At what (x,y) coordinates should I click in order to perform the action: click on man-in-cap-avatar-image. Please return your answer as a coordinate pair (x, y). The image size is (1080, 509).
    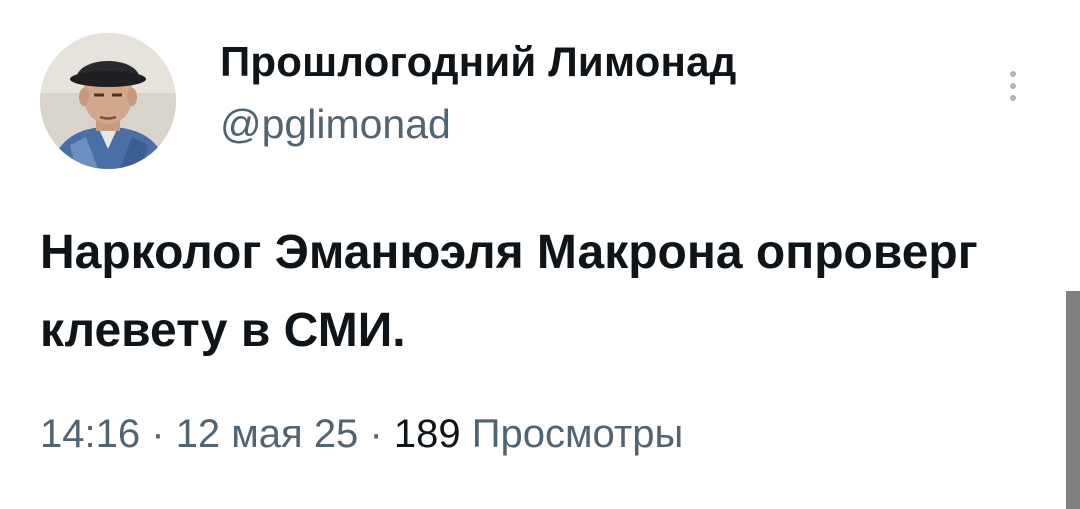
    Looking at the image, I should click on (108, 101).